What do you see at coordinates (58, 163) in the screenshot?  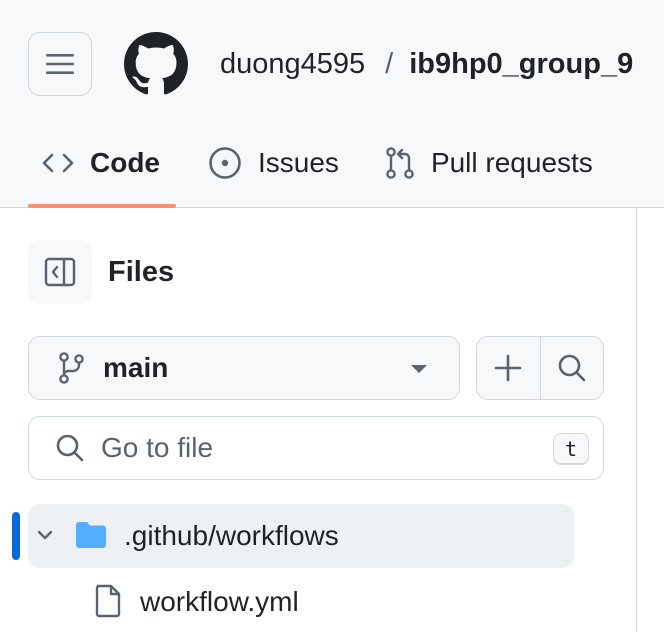 I see `code-icon` at bounding box center [58, 163].